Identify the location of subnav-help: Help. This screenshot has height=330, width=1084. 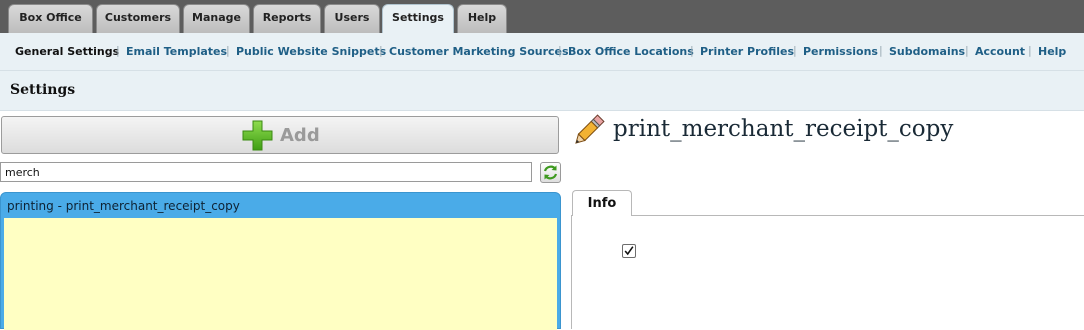
(1052, 51).